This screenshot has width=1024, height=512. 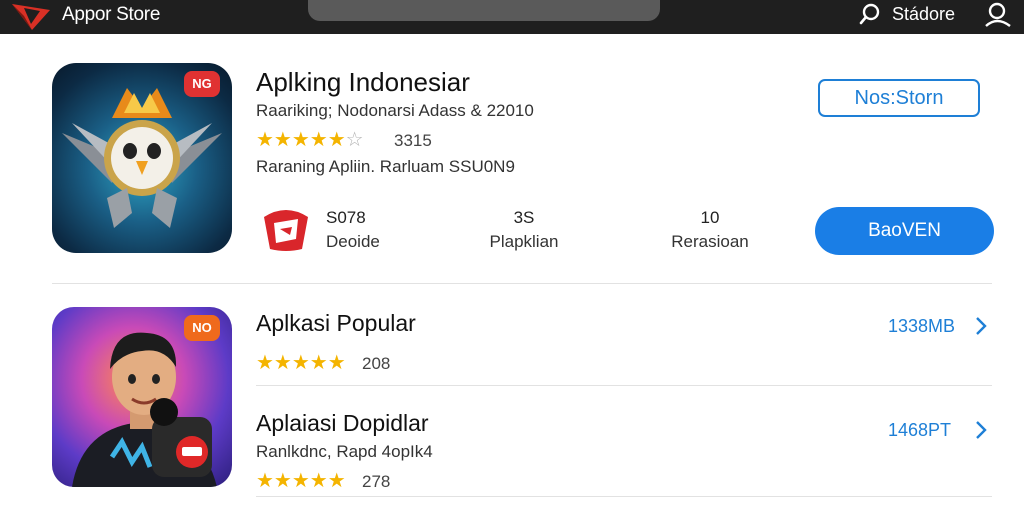 What do you see at coordinates (710, 217) in the screenshot?
I see `stat-value: 10` at bounding box center [710, 217].